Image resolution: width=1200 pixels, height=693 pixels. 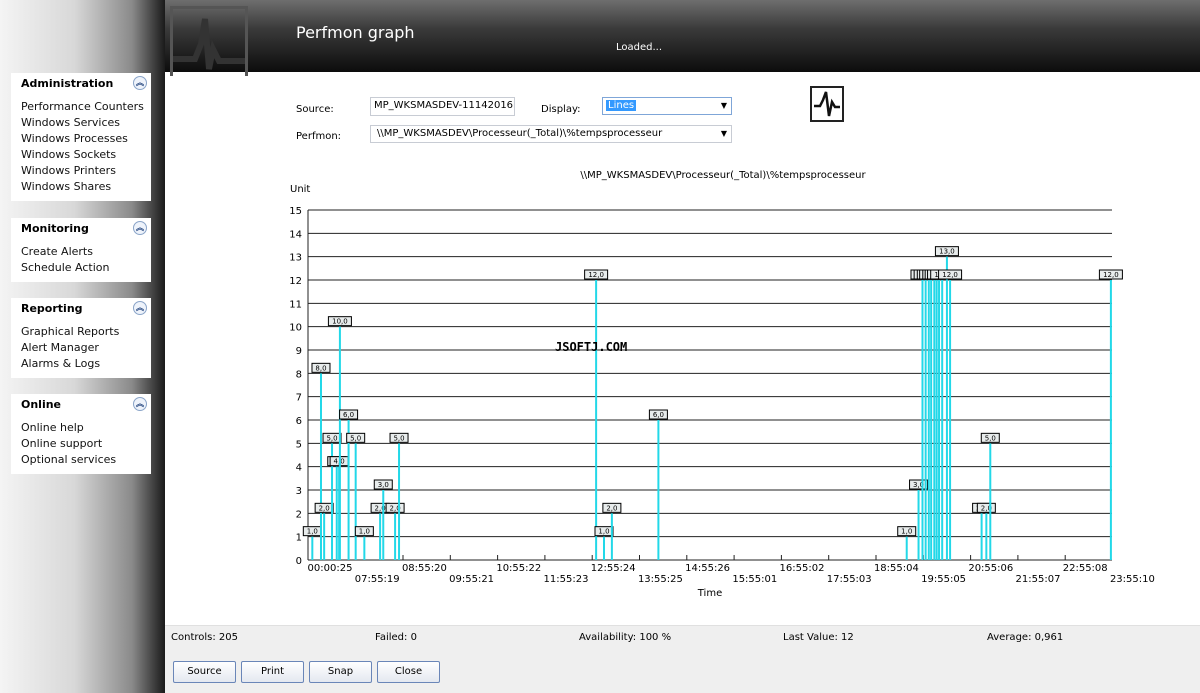 What do you see at coordinates (81, 444) in the screenshot?
I see `sidebar-item: Online support` at bounding box center [81, 444].